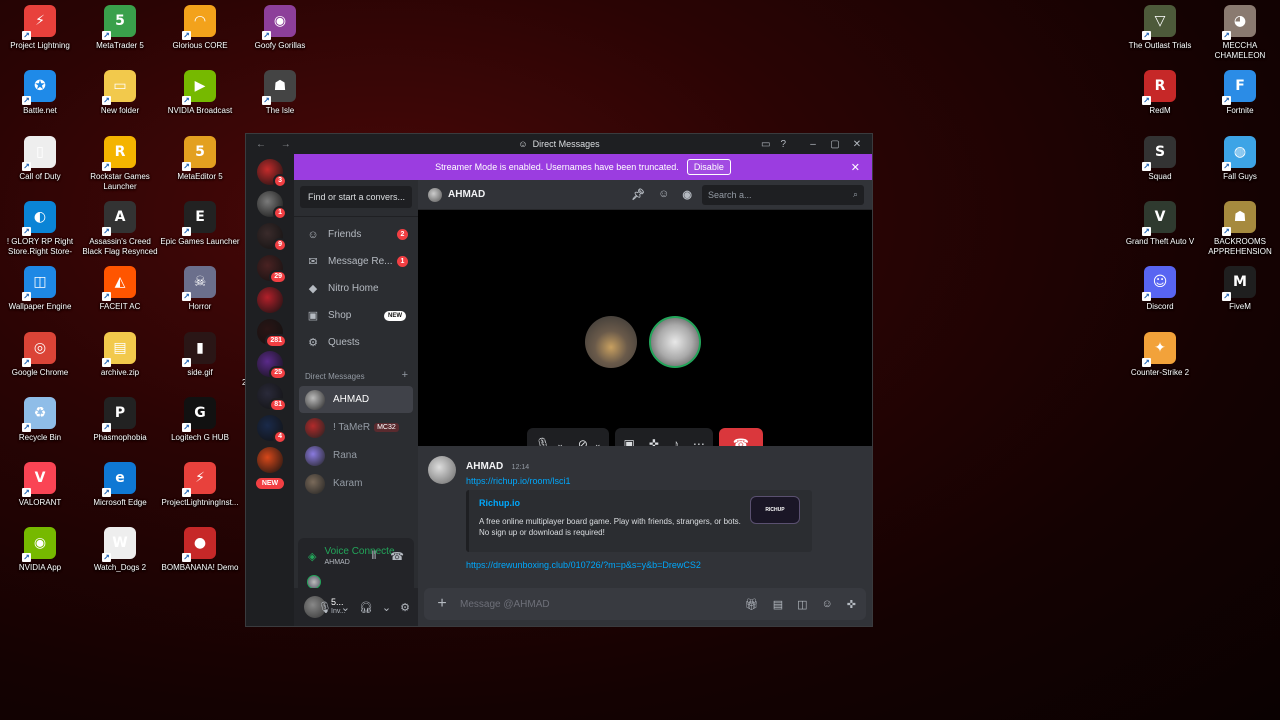 This screenshot has width=1280, height=720. What do you see at coordinates (200, 93) in the screenshot?
I see `desktop-icon: ▶NVIDIA Broadcast` at bounding box center [200, 93].